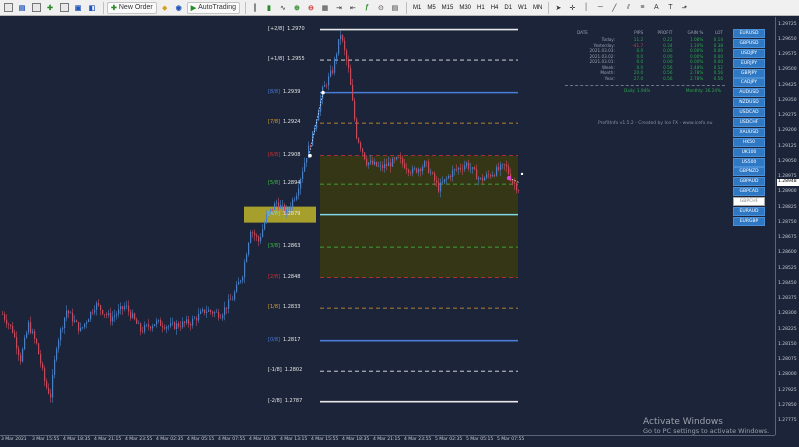 This screenshot has height=447, width=799. I want to click on symbol-button-audusd: AUDUSD, so click(749, 93).